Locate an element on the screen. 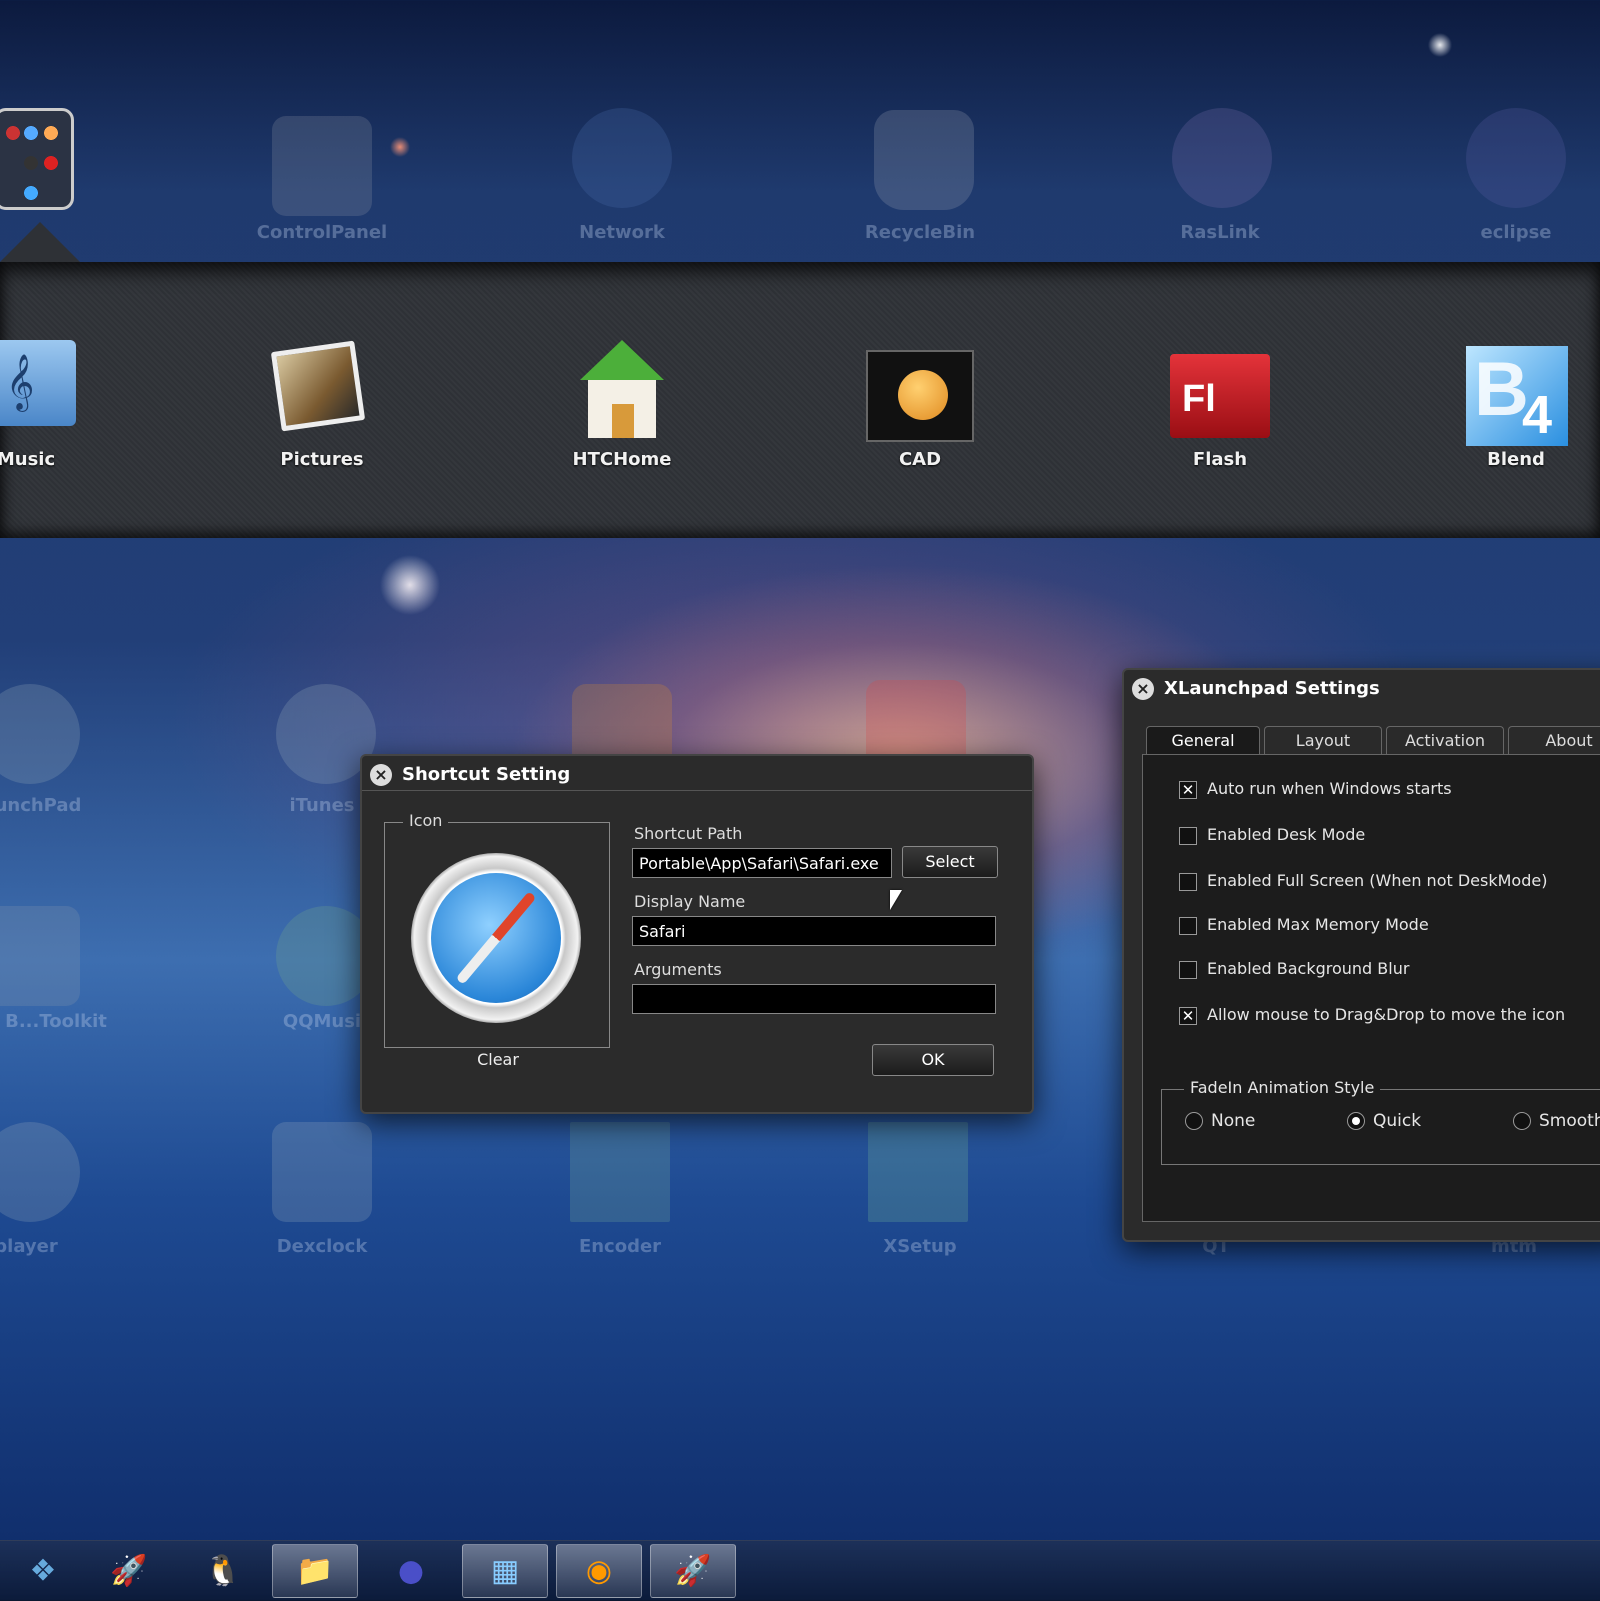 This screenshot has width=1600, height=1601. arguments-label: Arguments is located at coordinates (678, 969).